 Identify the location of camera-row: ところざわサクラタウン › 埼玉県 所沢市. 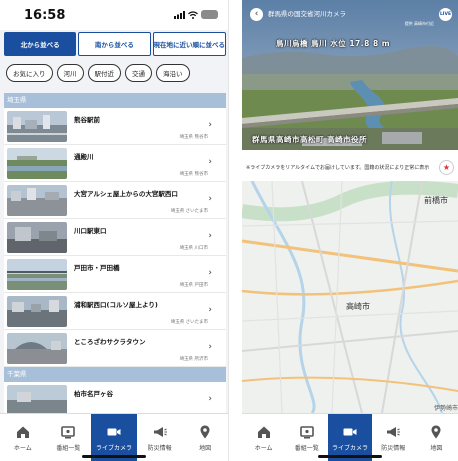
(115, 348).